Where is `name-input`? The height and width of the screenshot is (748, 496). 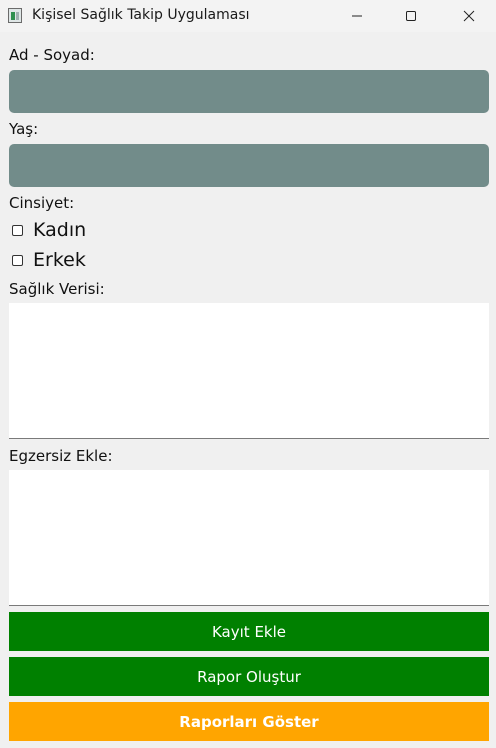
name-input is located at coordinates (249, 91).